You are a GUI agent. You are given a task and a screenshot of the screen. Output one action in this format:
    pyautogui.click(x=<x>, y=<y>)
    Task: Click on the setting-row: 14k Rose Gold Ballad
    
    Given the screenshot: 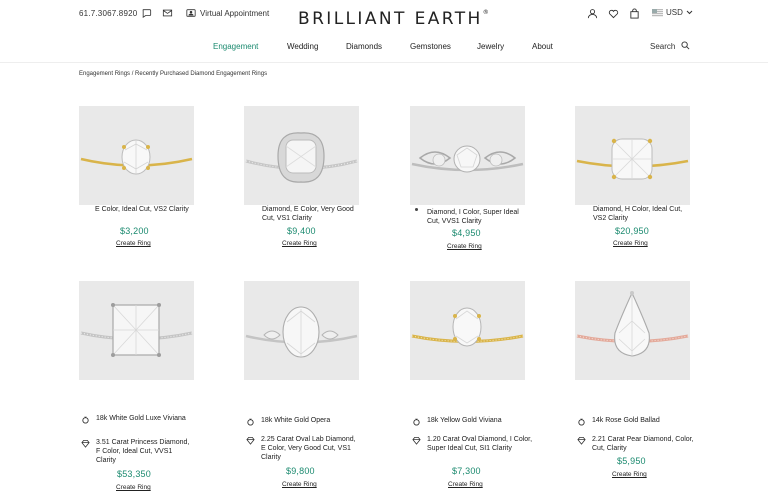 What is the action you would take?
    pyautogui.click(x=634, y=421)
    